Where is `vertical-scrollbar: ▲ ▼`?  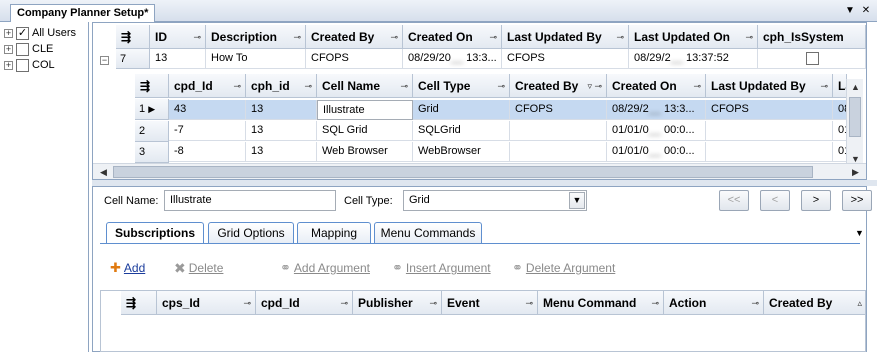 vertical-scrollbar: ▲ ▼ is located at coordinates (854, 123).